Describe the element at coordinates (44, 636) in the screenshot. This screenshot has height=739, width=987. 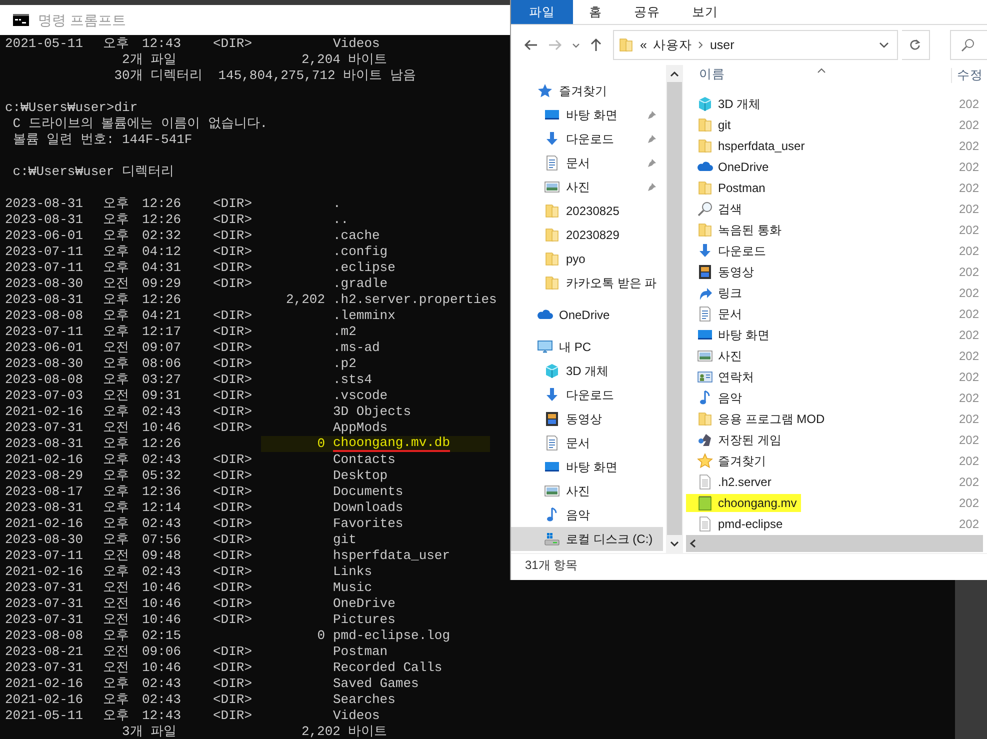
I see `date-cell-text: 2023-08-08` at that location.